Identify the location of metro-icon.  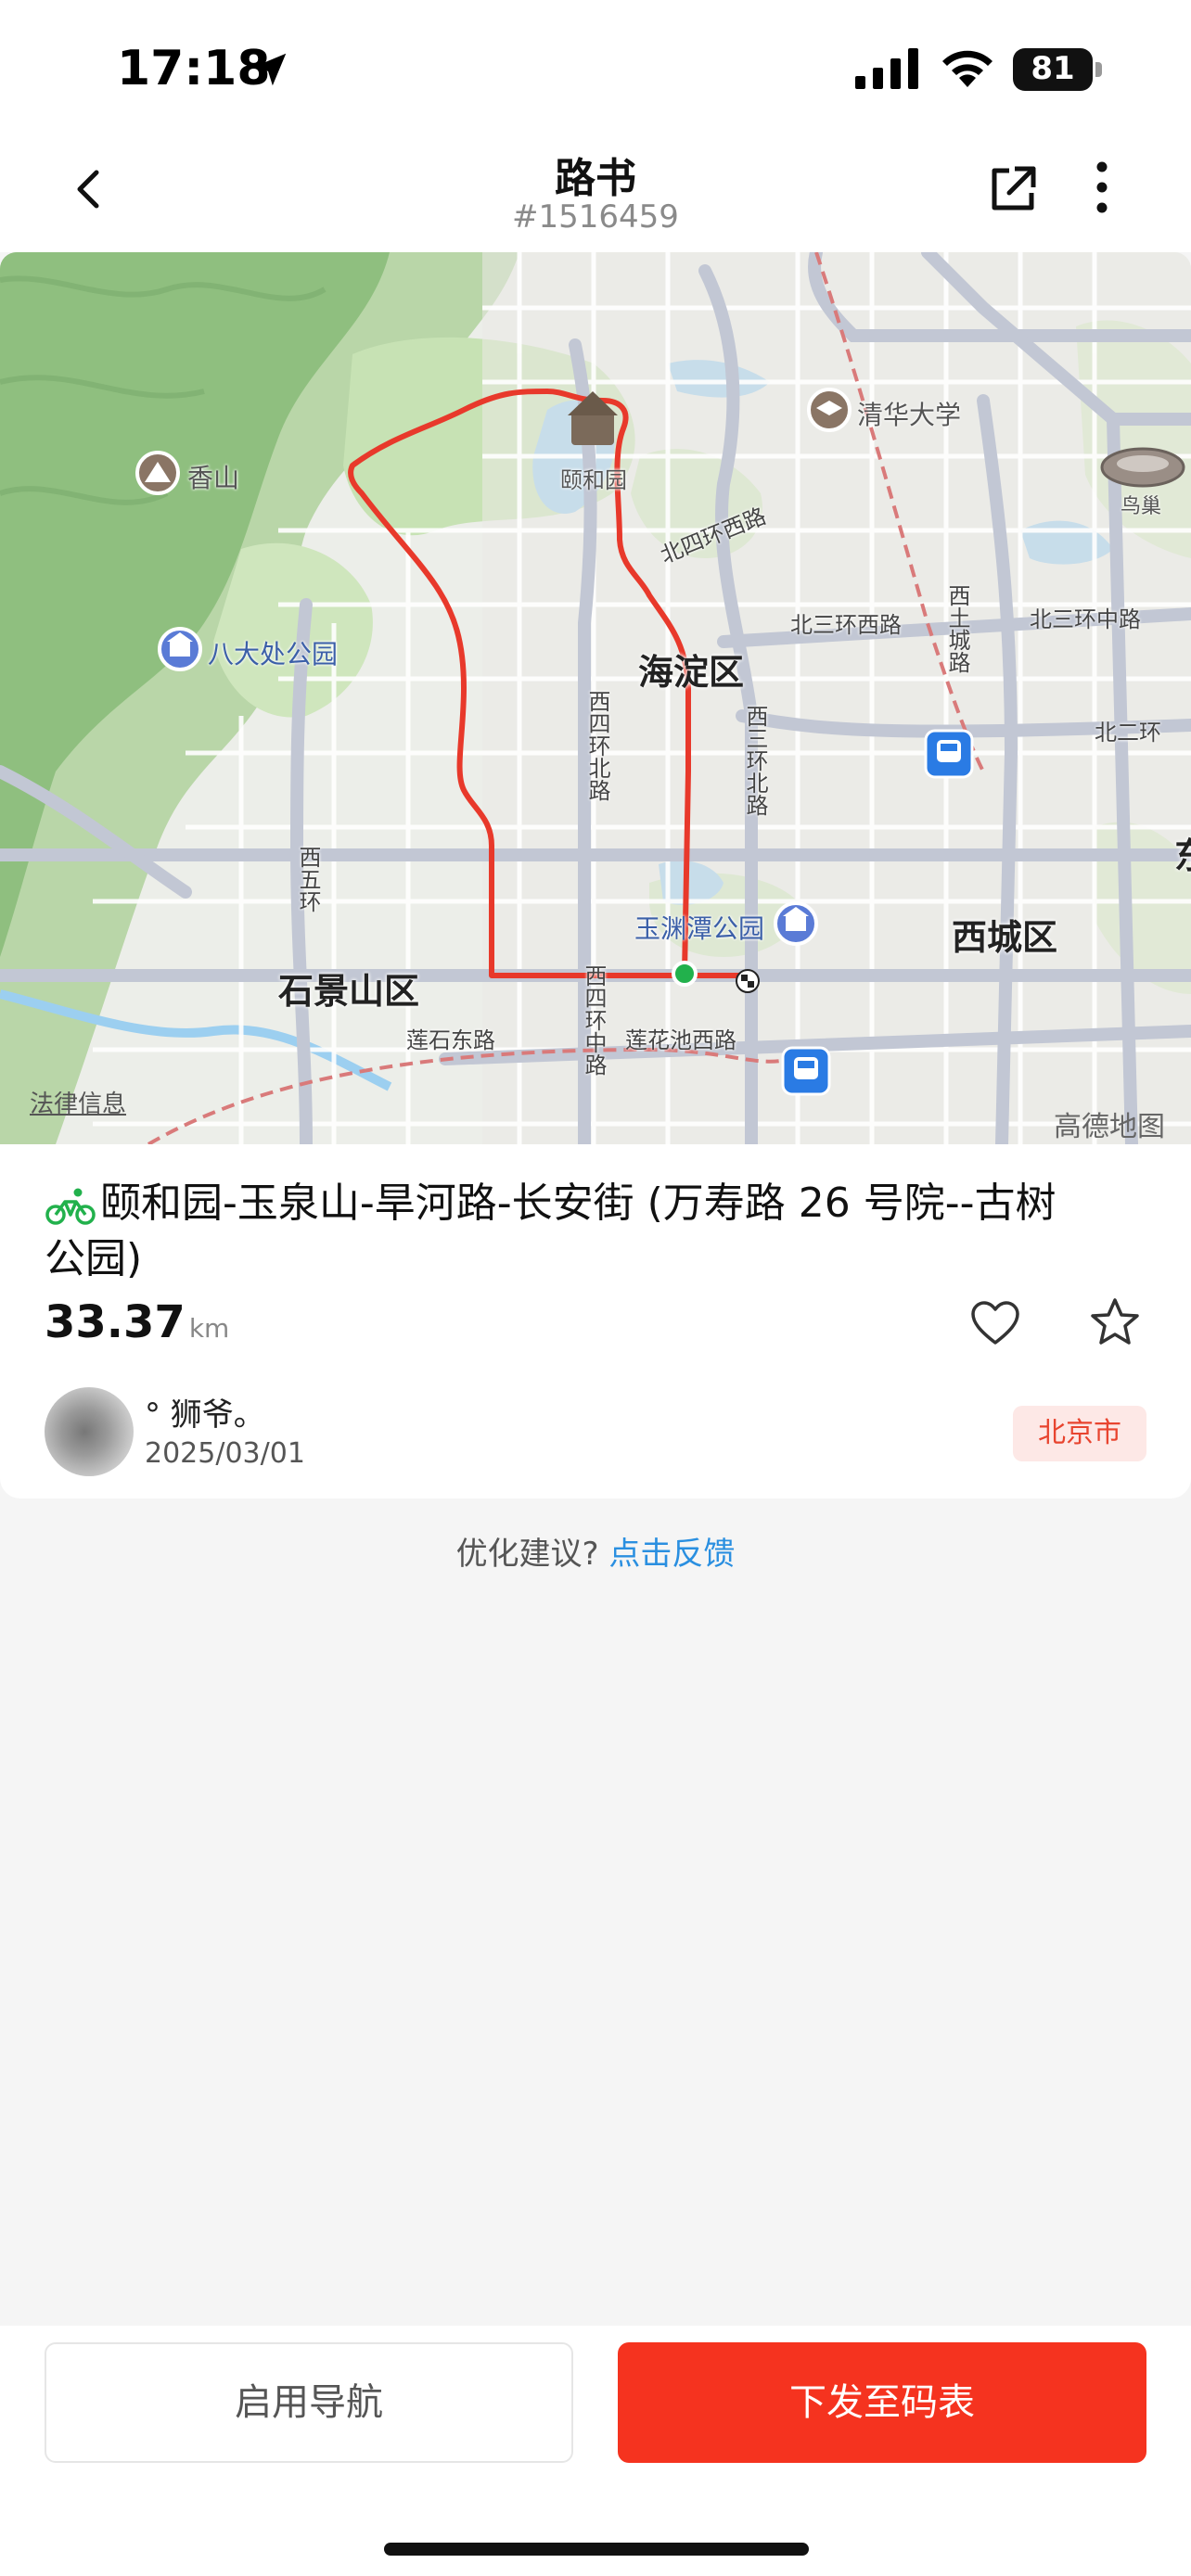
(949, 754).